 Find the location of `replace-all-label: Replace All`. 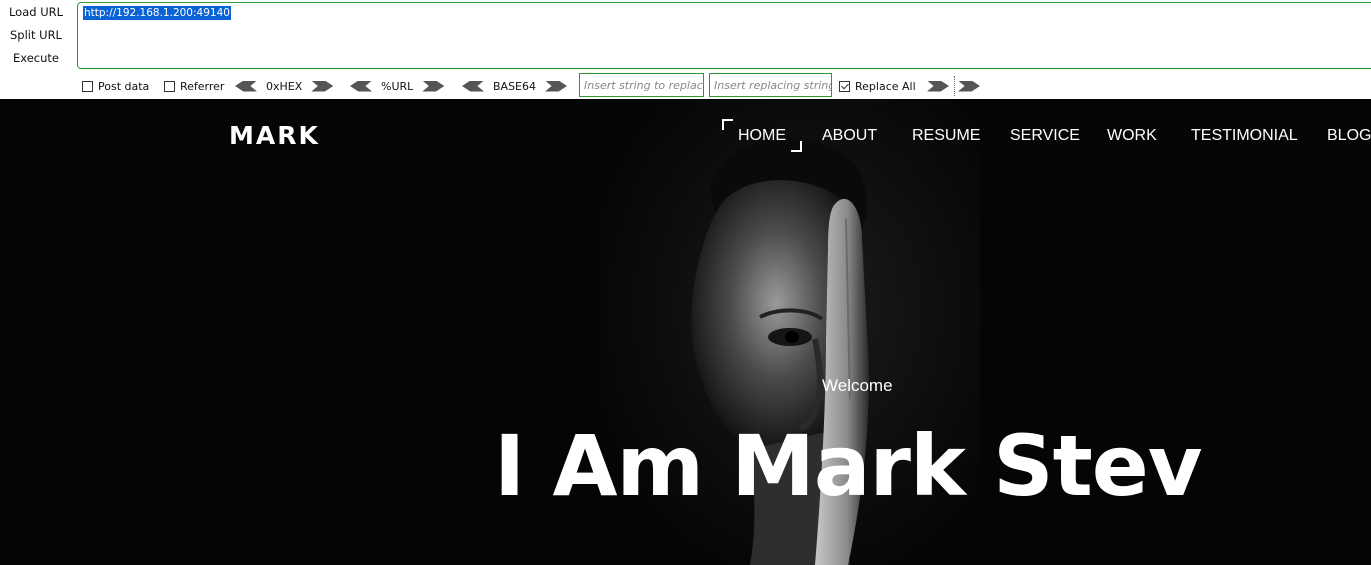

replace-all-label: Replace All is located at coordinates (885, 86).